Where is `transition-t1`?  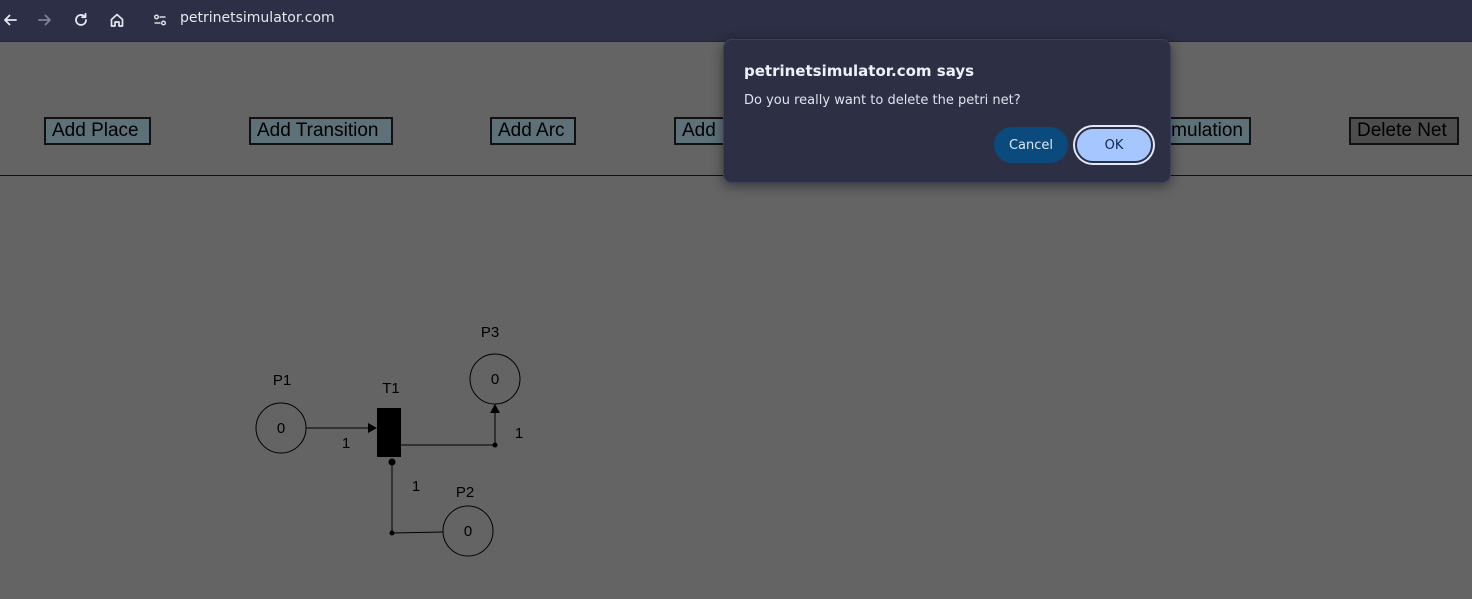 transition-t1 is located at coordinates (389, 432).